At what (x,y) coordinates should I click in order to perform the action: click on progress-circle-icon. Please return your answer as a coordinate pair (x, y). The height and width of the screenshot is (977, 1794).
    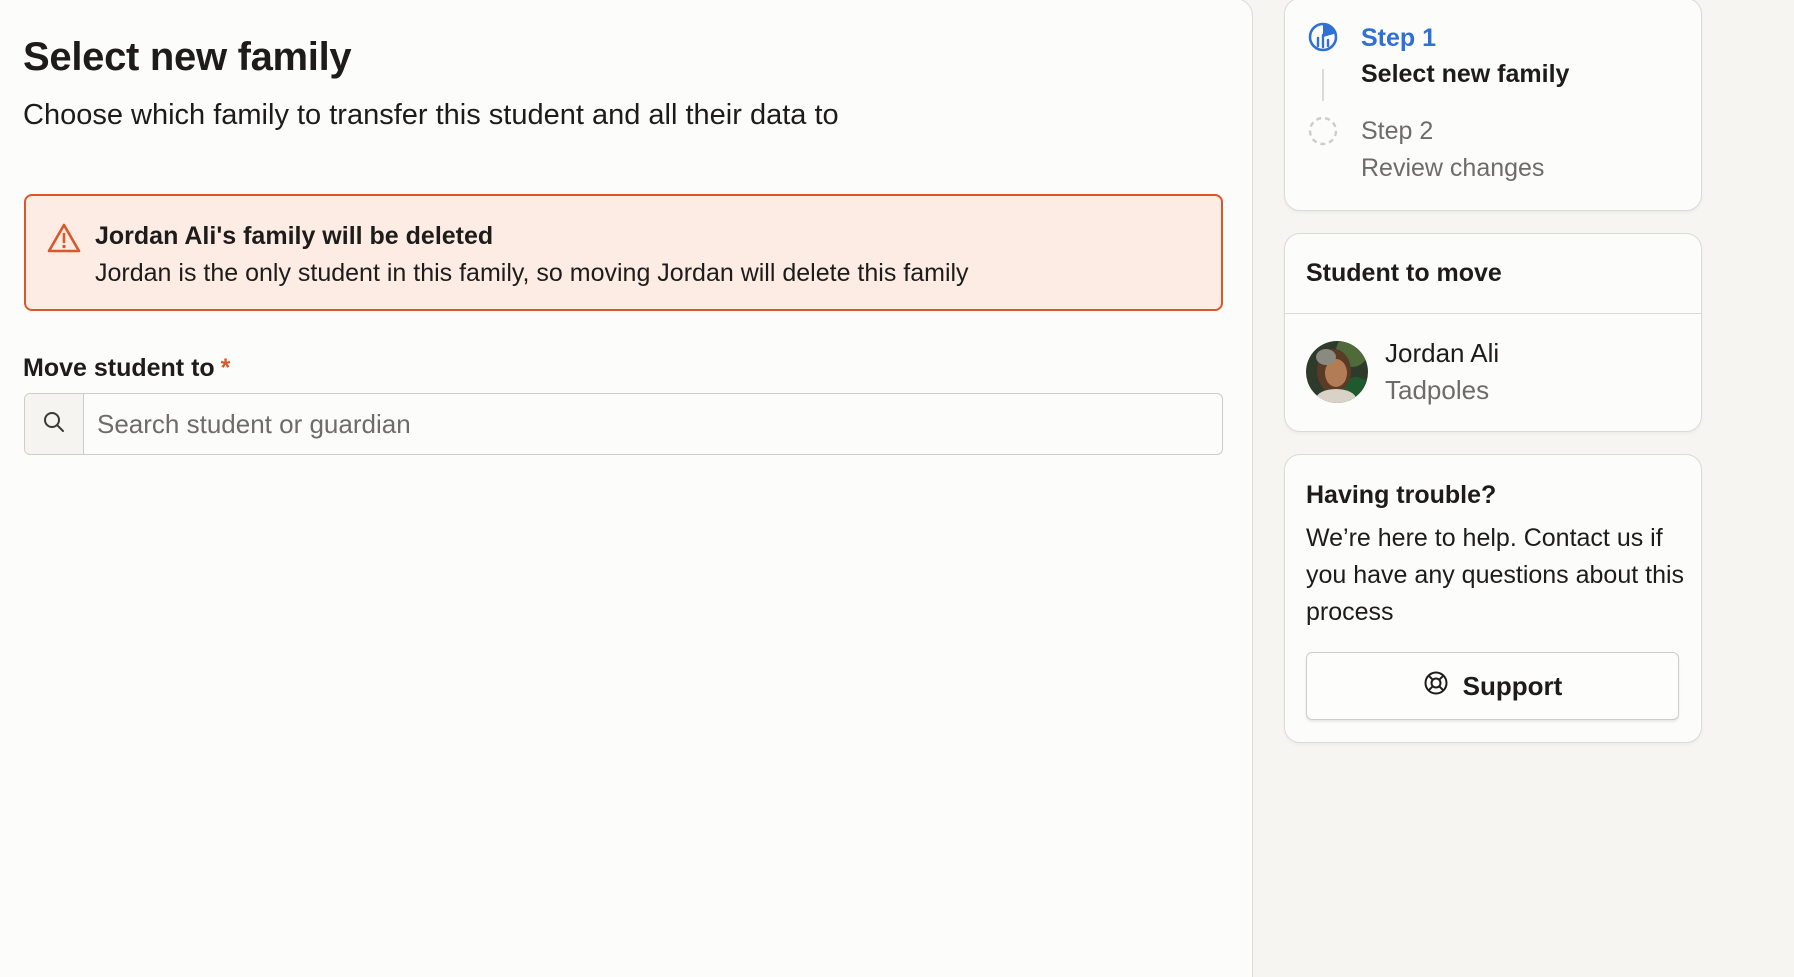
    Looking at the image, I should click on (1323, 37).